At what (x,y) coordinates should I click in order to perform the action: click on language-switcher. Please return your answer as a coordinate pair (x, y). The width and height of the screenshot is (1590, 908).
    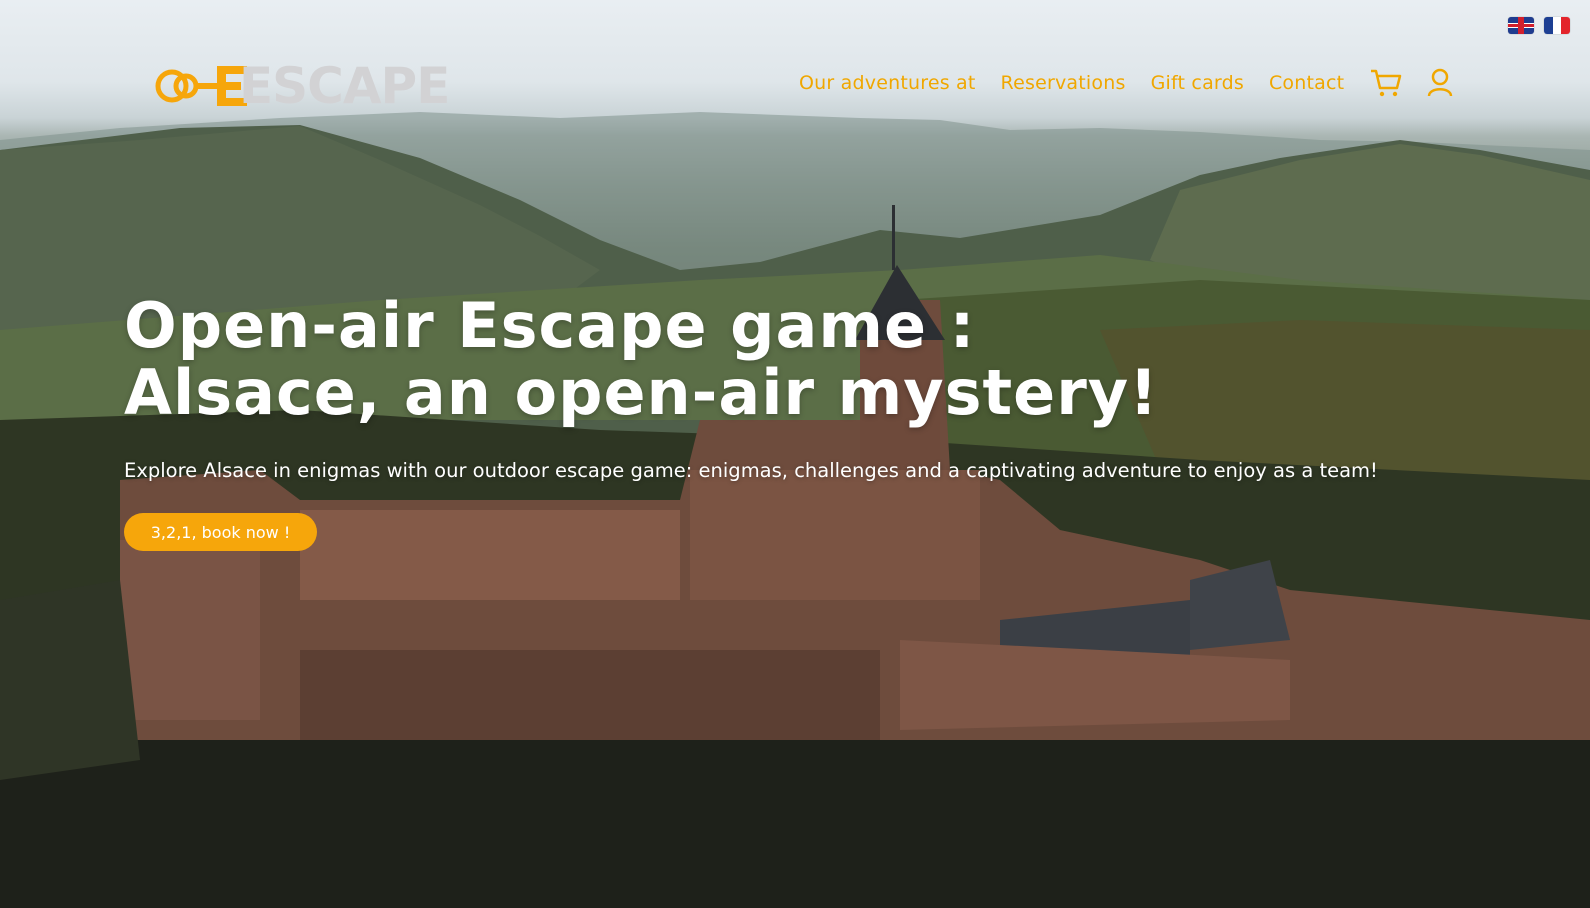
    Looking at the image, I should click on (1539, 25).